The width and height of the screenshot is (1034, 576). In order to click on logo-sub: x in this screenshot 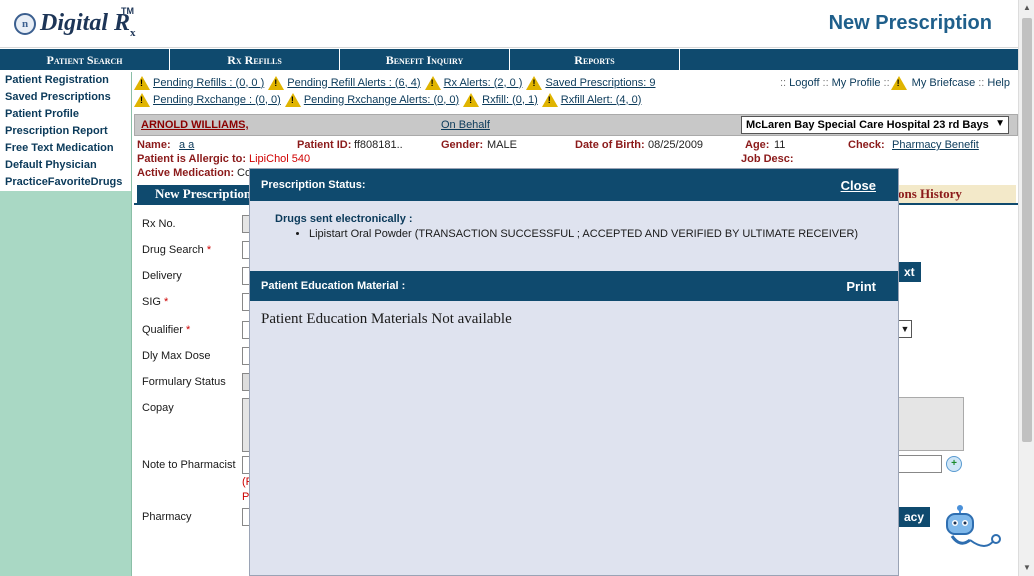, I will do `click(133, 32)`.